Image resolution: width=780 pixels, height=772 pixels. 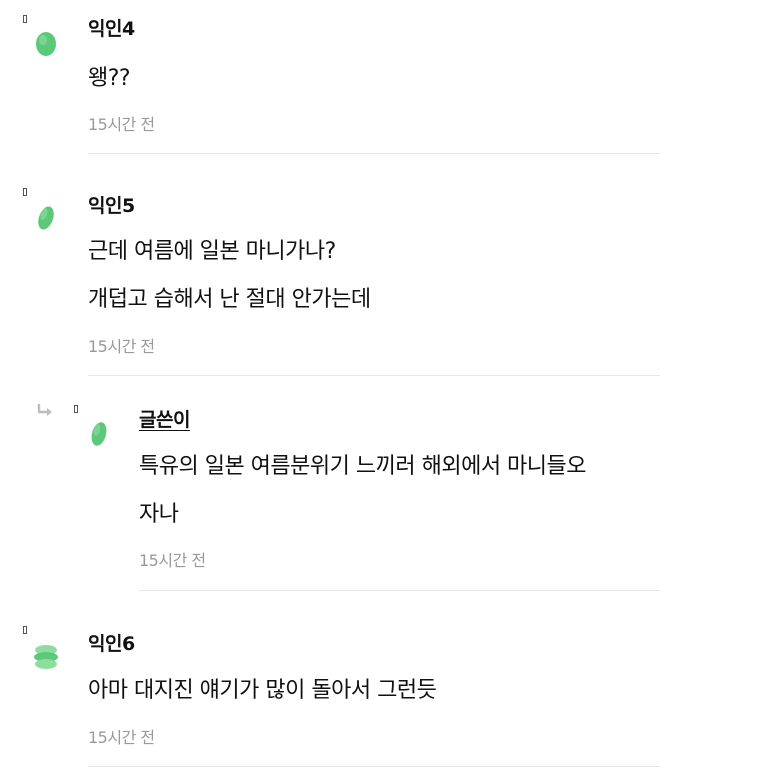 I want to click on comment-nickname: 익인6, so click(x=111, y=642).